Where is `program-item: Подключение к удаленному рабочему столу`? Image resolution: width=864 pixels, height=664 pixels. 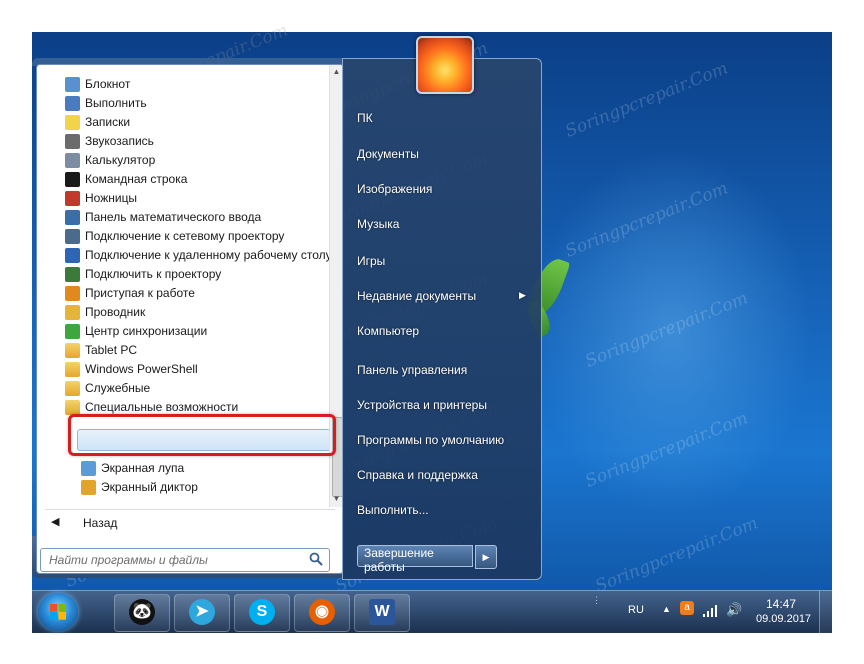 program-item: Подключение к удаленному рабочему столу is located at coordinates (184, 255).